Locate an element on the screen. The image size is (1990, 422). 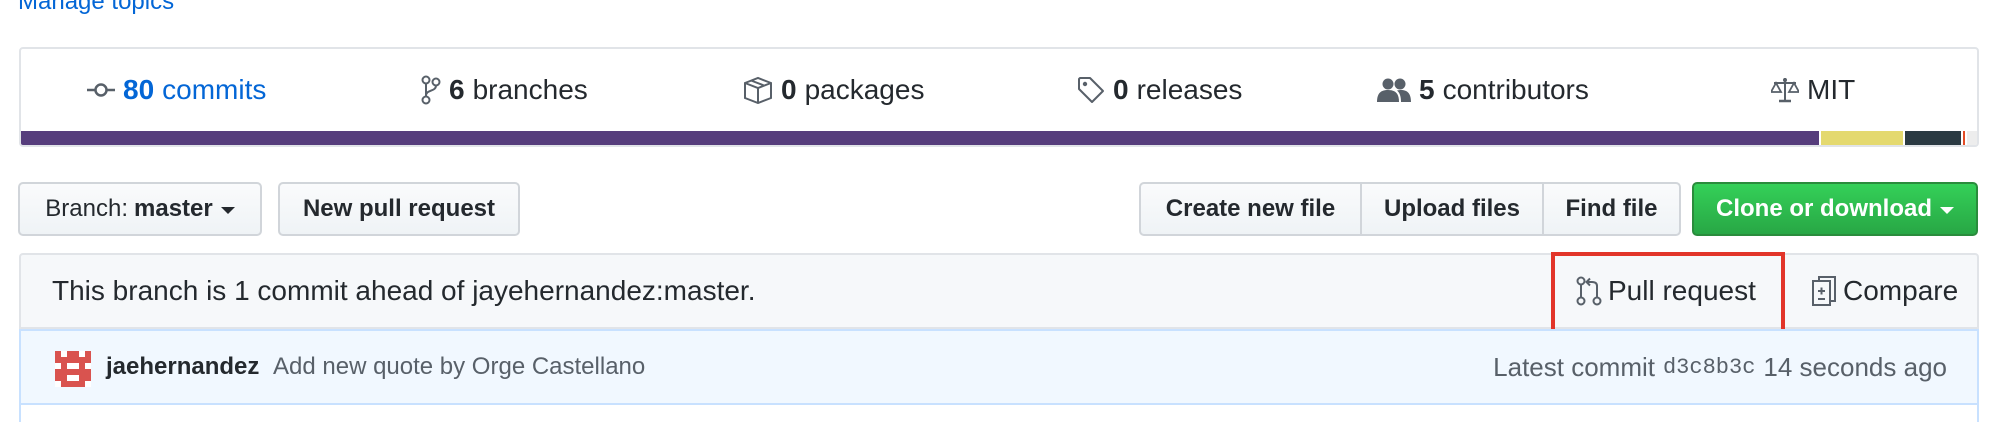
latest-commit-prefix: Latest commit is located at coordinates (1574, 366).